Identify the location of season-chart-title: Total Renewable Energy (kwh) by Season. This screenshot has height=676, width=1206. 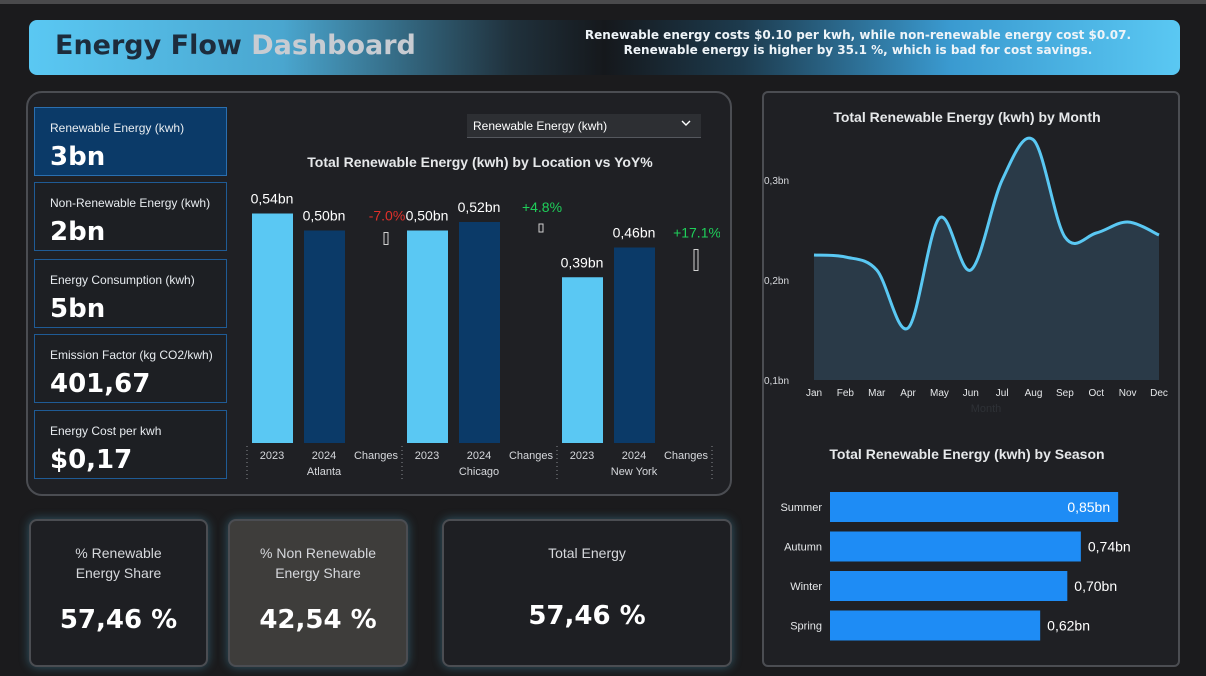
(967, 454).